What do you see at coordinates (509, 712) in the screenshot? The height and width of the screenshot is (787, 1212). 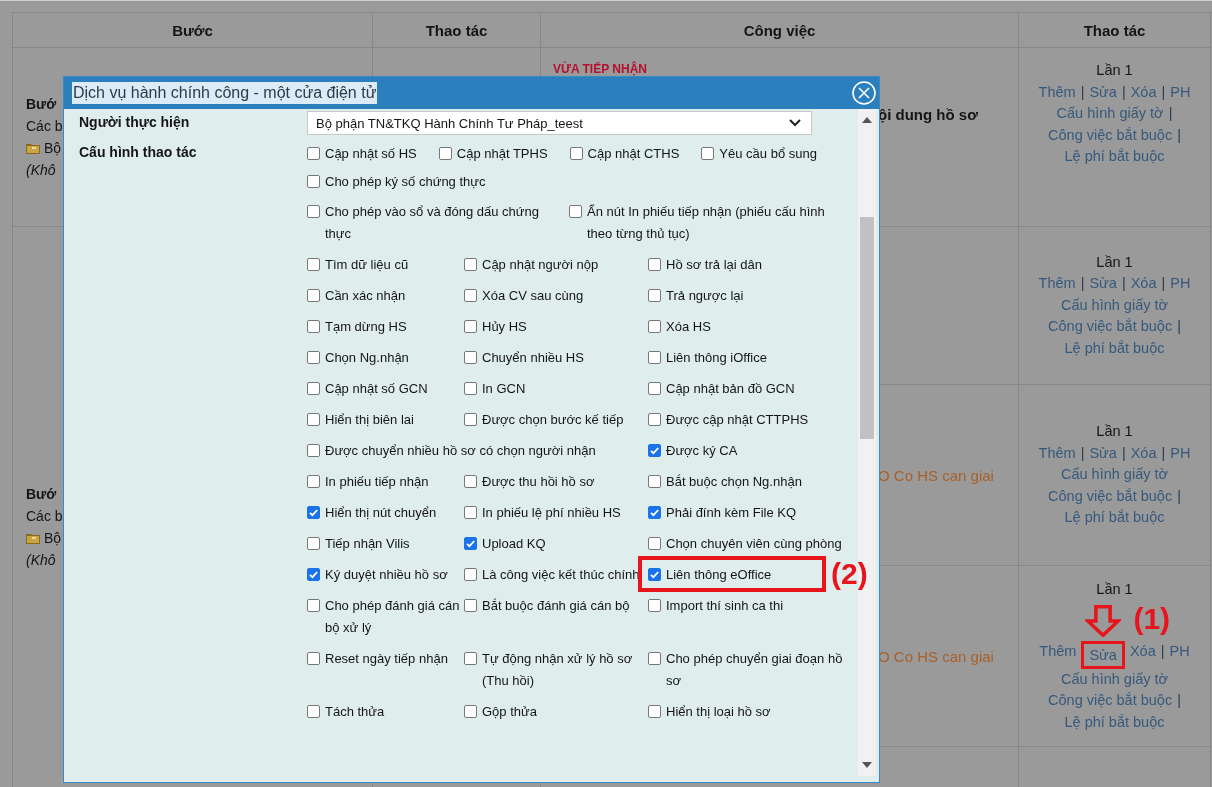 I see `option-label: Gộp thửa` at bounding box center [509, 712].